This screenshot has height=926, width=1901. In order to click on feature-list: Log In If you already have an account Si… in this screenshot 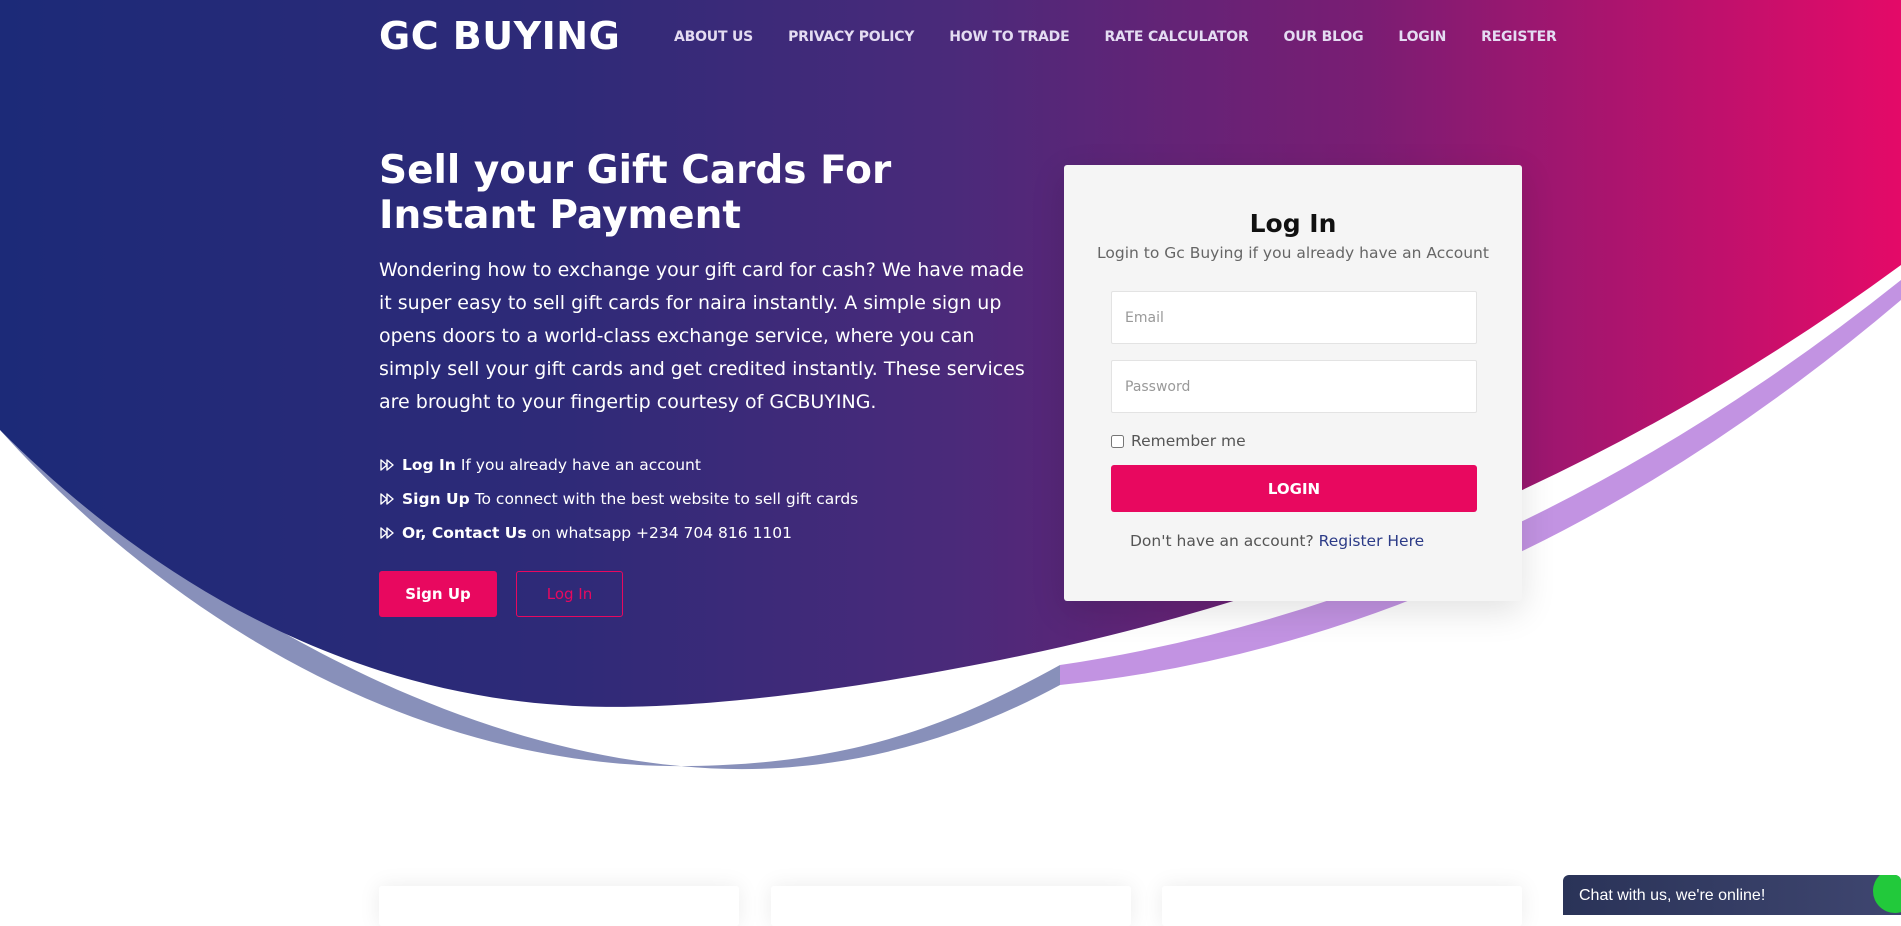, I will do `click(618, 499)`.